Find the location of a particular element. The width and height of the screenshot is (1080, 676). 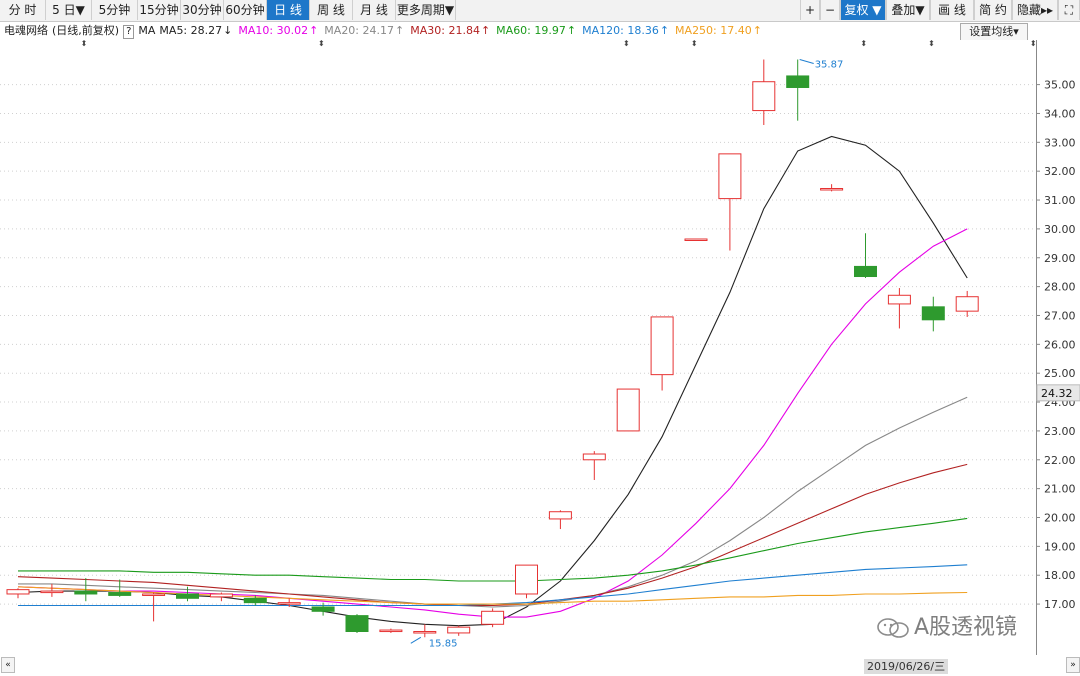

y-tick-label: 34.00 is located at coordinates (1060, 113).